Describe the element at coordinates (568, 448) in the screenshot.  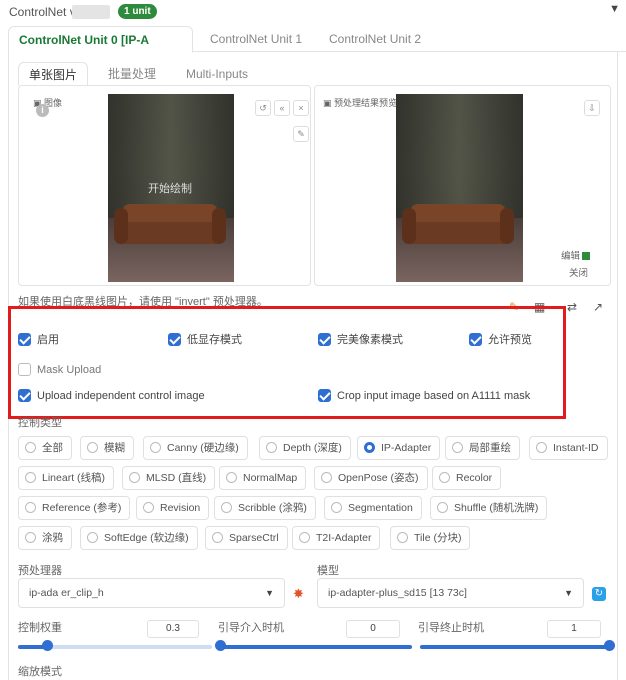
I see `control-type-instant-id: Instant-ID` at that location.